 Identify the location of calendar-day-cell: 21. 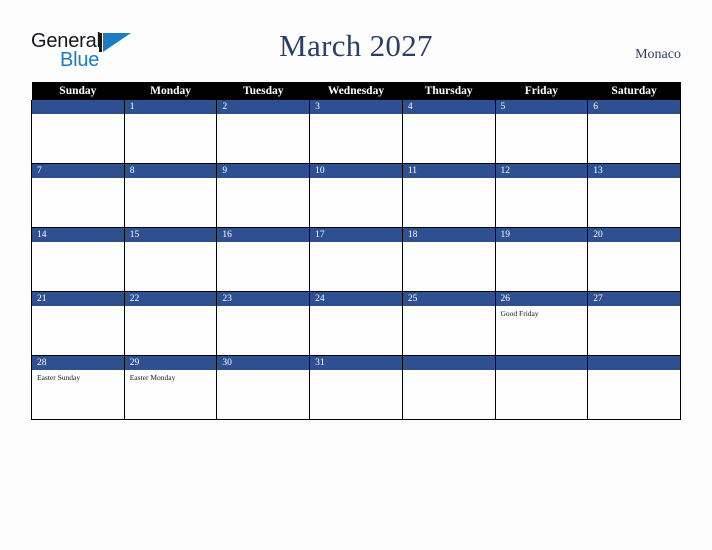
(78, 323).